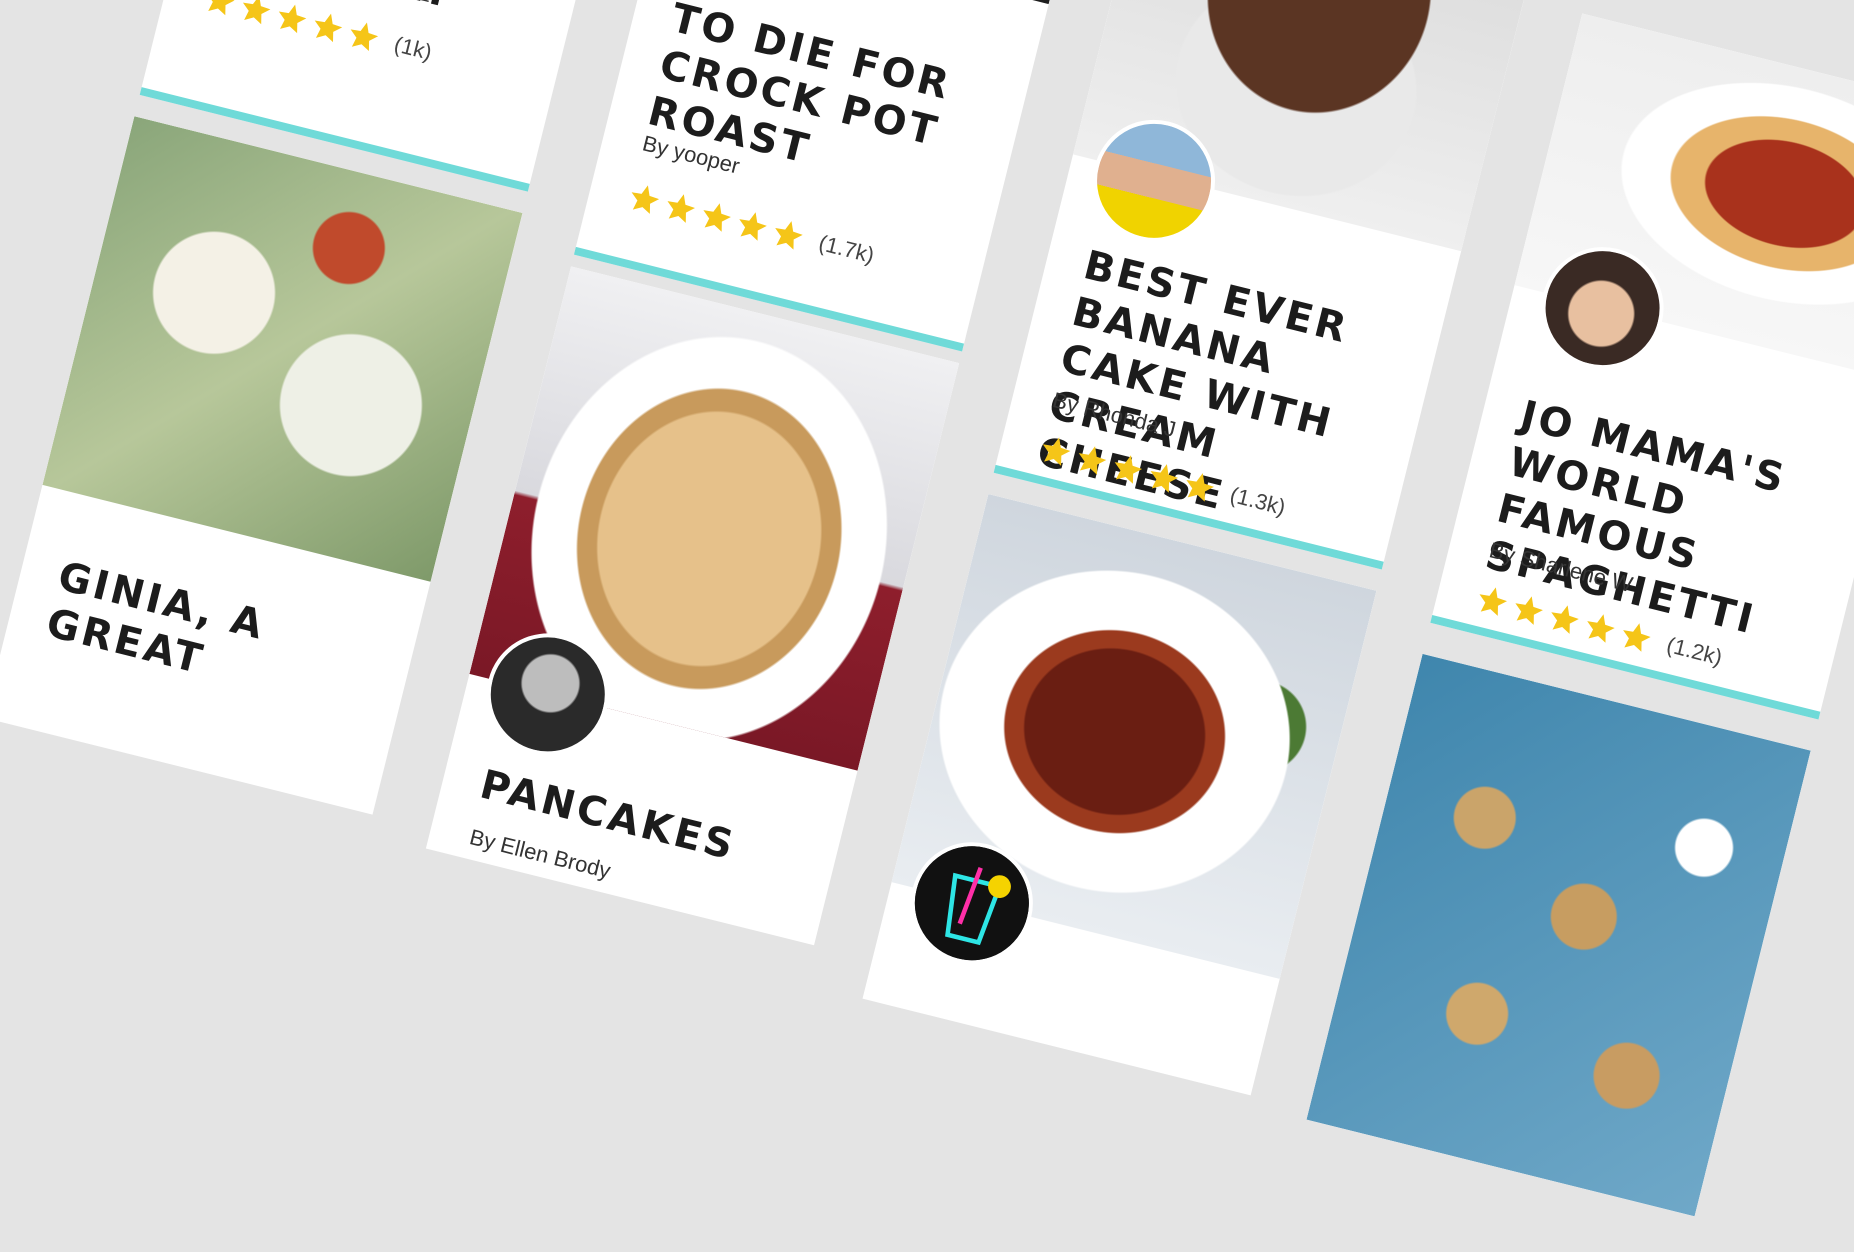 Image resolution: width=1854 pixels, height=1252 pixels. I want to click on recipe-title: Ginia, a Great, so click(219, 640).